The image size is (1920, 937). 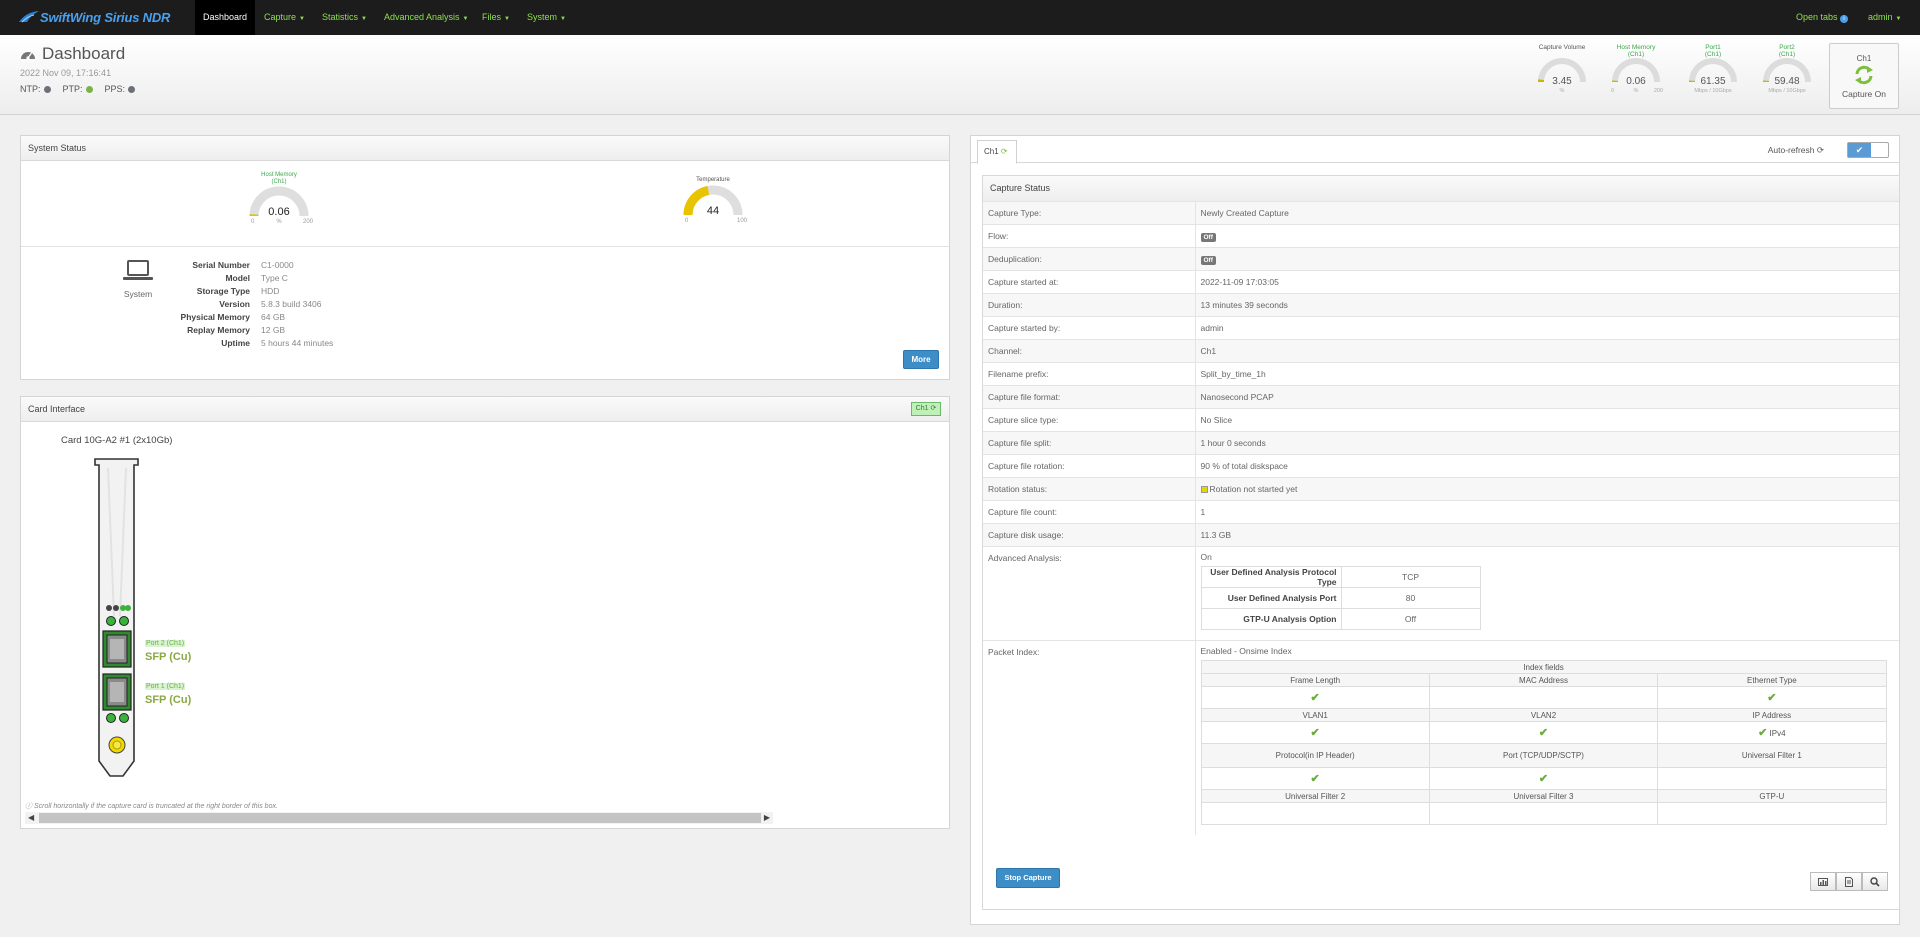 What do you see at coordinates (921, 359) in the screenshot?
I see `more-button: More` at bounding box center [921, 359].